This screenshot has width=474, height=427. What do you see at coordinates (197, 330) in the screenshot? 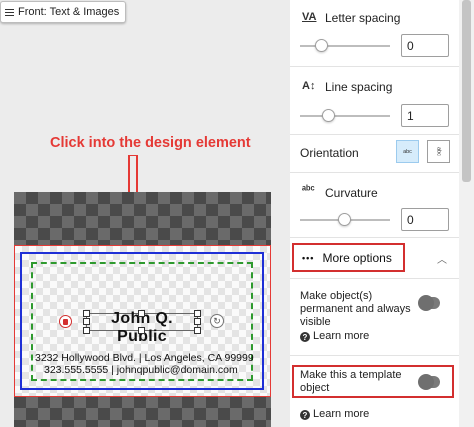
I see `resize-handle-bottom-right` at bounding box center [197, 330].